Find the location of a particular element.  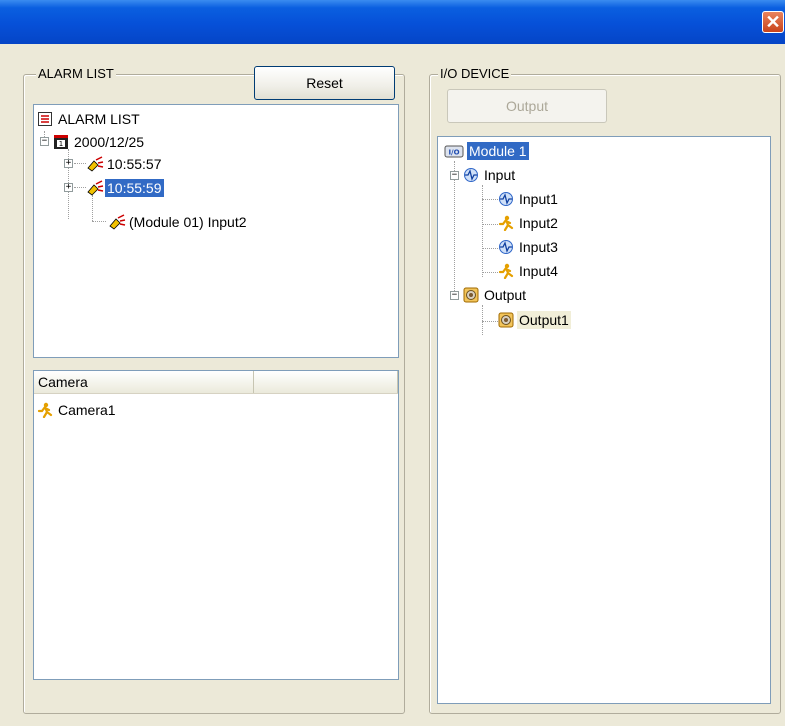

io-device-group-title: I/O DEVICE is located at coordinates (475, 73).